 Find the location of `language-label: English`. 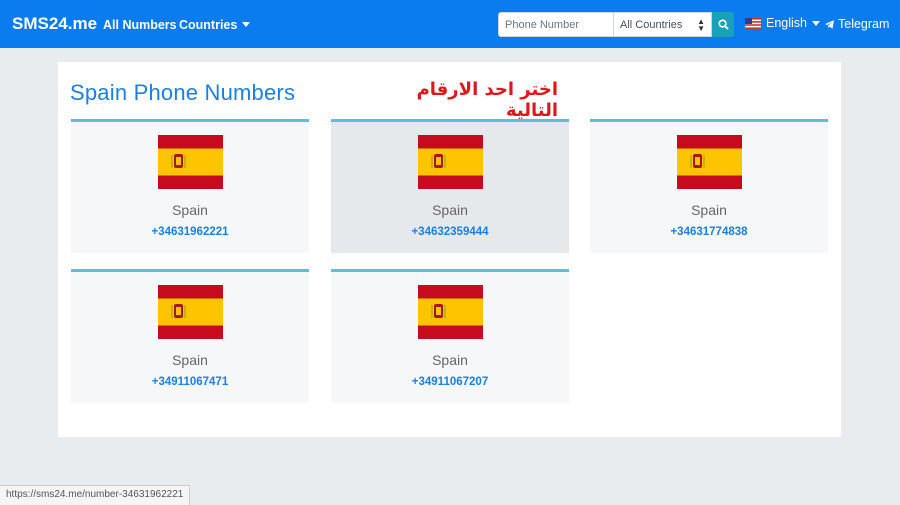

language-label: English is located at coordinates (786, 23).